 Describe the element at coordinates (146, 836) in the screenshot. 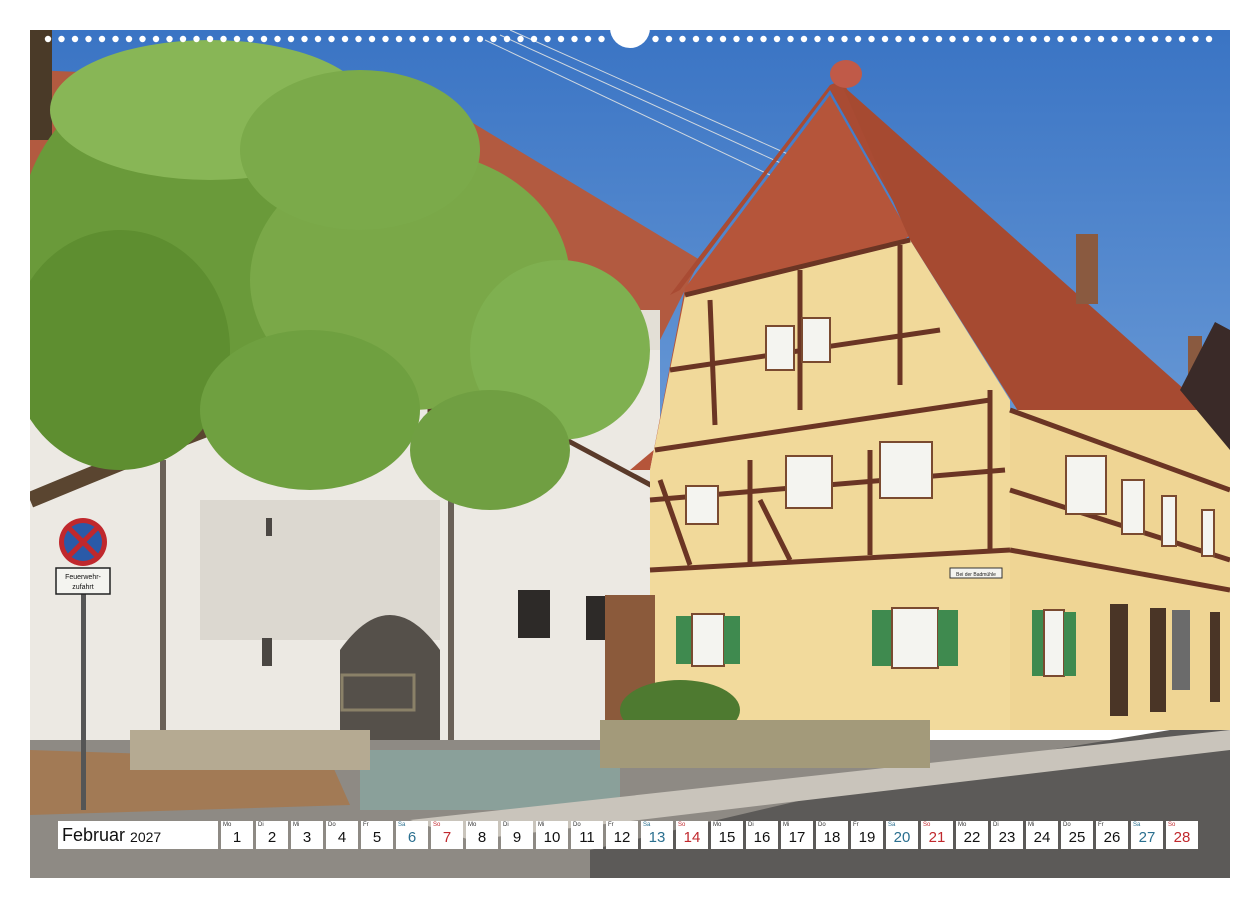

I see `month-year: 2027` at that location.